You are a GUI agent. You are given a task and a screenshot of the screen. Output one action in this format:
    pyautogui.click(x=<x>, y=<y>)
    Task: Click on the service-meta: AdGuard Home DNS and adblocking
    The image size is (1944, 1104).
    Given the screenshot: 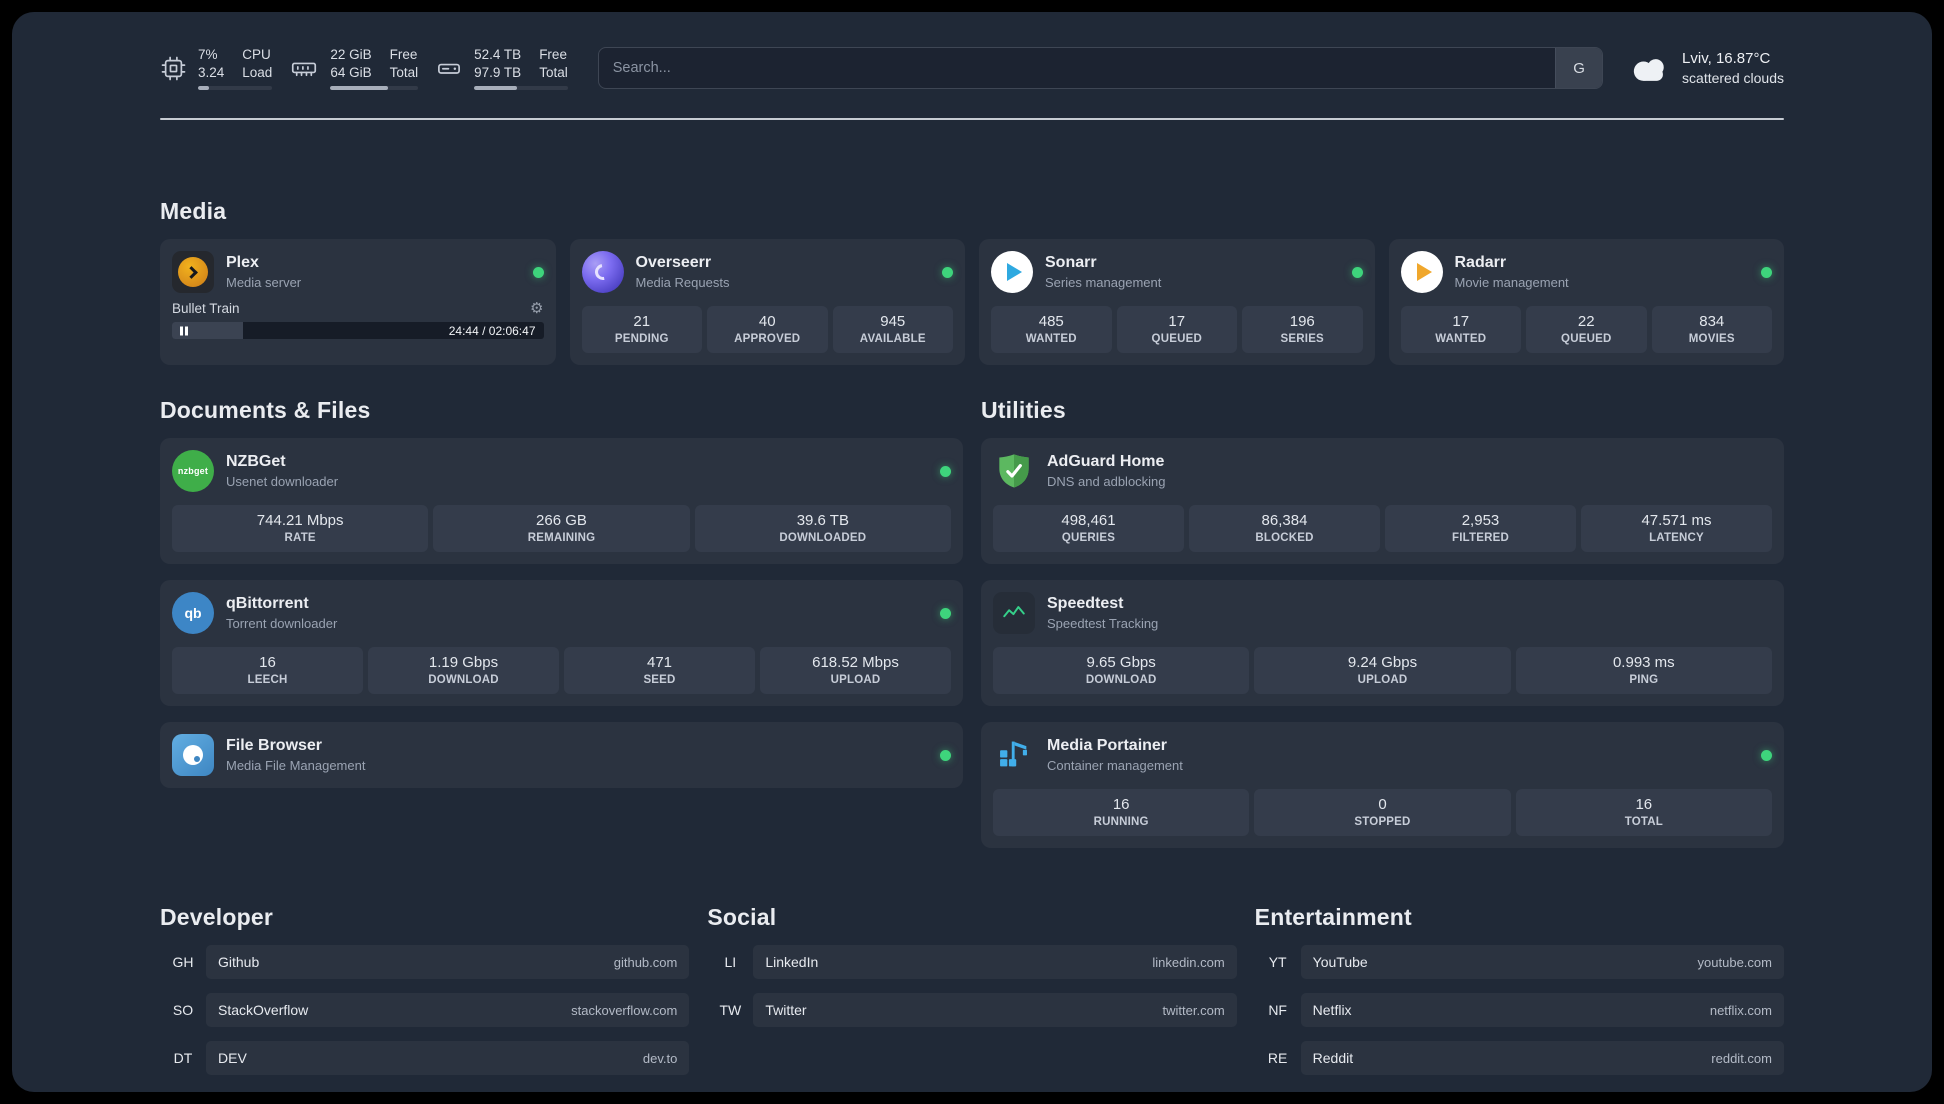 What is the action you would take?
    pyautogui.click(x=1106, y=471)
    